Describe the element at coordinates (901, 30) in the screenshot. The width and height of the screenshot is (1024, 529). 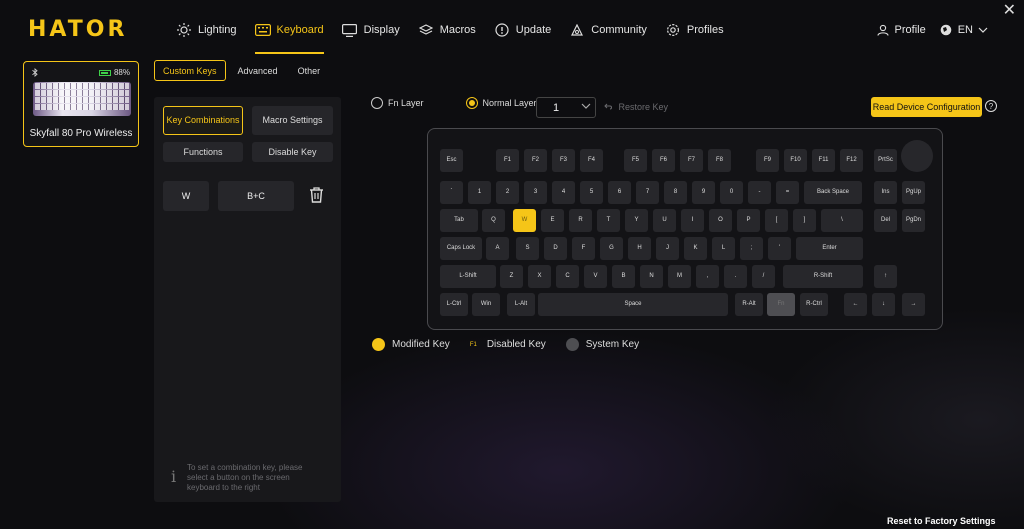
I see `profile-link: Profile` at that location.